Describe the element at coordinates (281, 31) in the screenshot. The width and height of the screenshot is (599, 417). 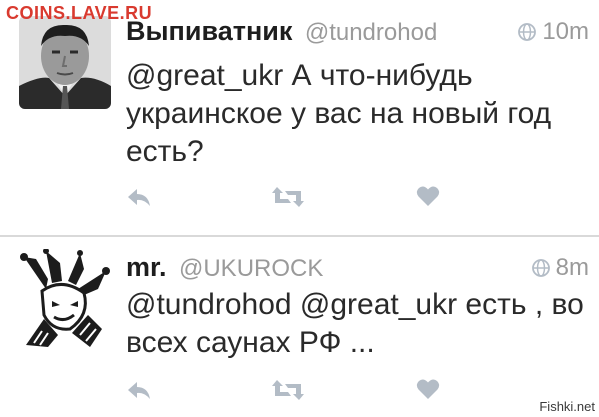
I see `tweet-header: Выпиватник @tundrohod` at that location.